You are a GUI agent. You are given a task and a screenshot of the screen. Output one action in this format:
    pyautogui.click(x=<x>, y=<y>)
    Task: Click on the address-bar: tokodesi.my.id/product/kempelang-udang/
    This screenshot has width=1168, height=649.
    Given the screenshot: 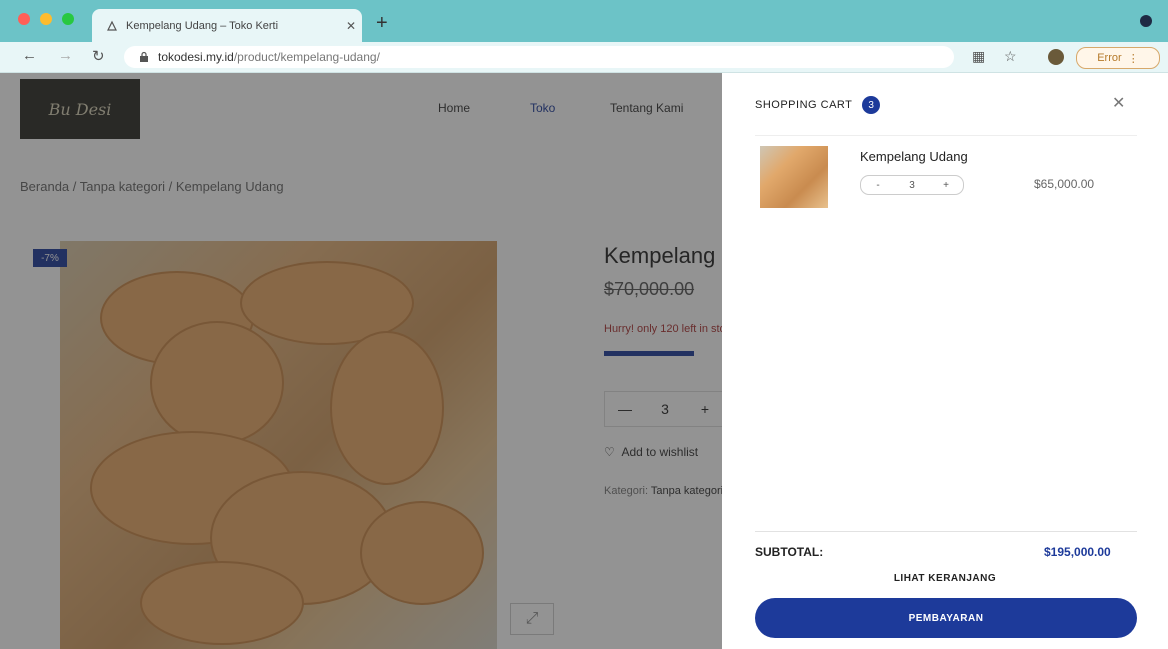 What is the action you would take?
    pyautogui.click(x=539, y=57)
    